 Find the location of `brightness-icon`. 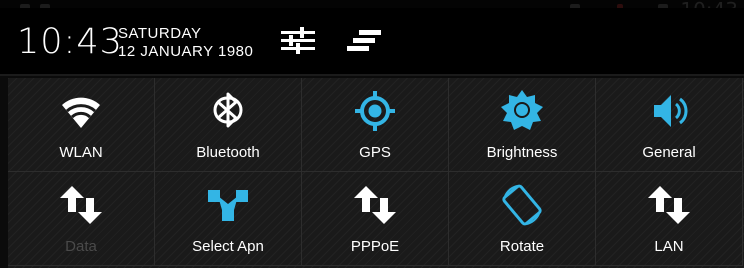

brightness-icon is located at coordinates (522, 111).